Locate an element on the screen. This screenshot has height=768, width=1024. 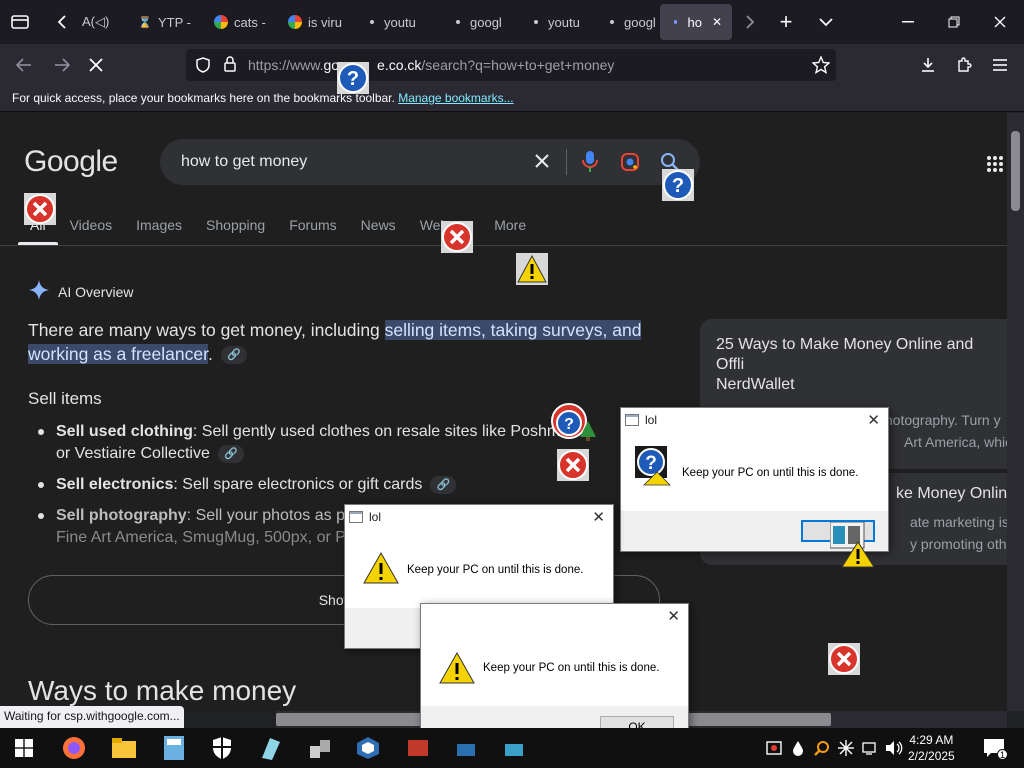
tree-icon is located at coordinates (588, 431).